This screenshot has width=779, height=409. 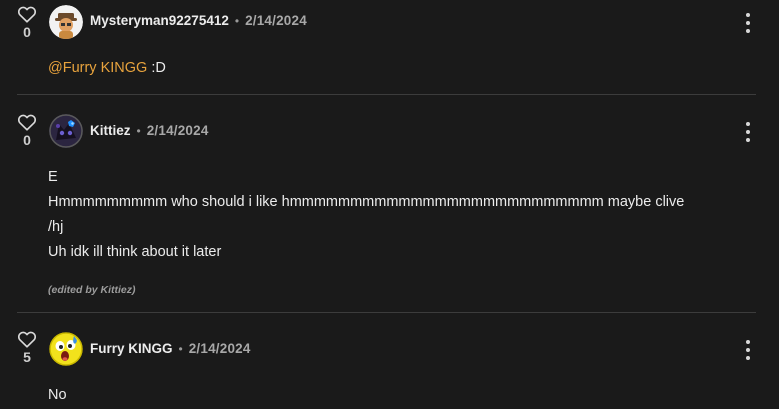 I want to click on avatar-furry-kingg-icon, so click(x=66, y=349).